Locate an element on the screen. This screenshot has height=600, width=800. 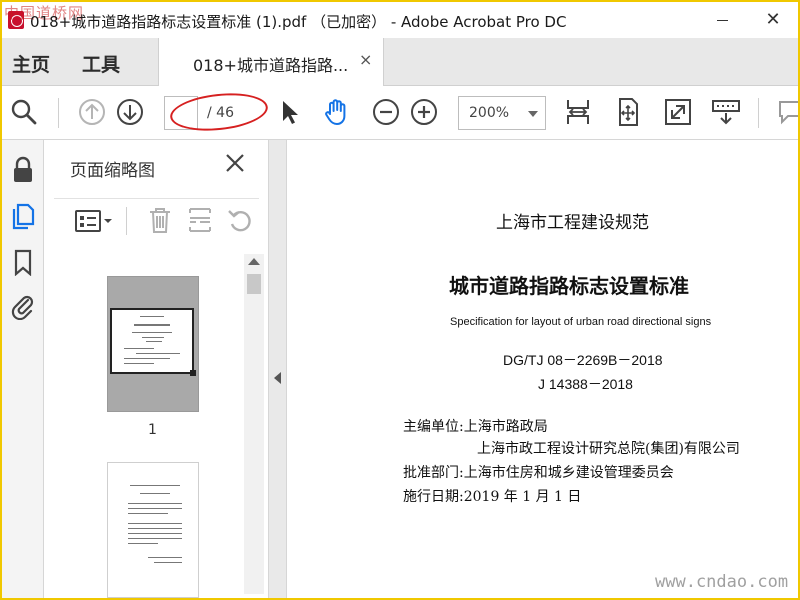
lock-icon is located at coordinates (23, 170).